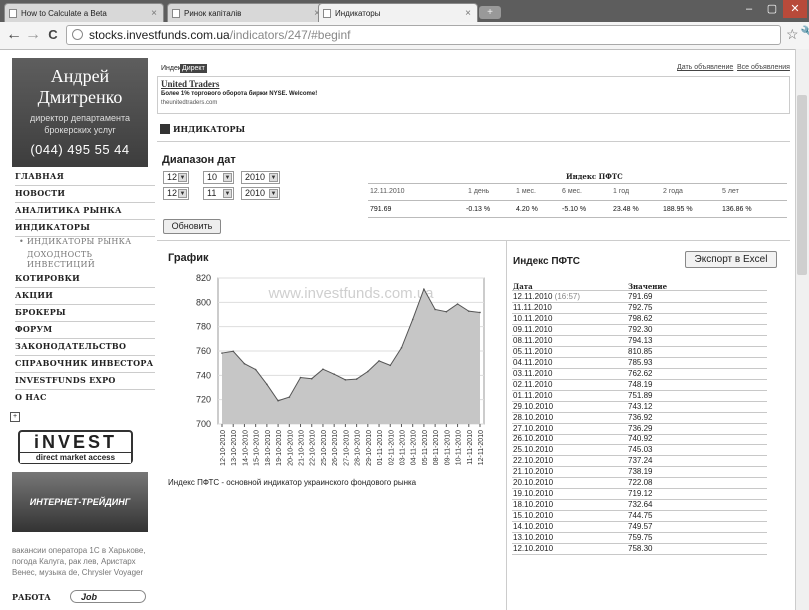 The width and height of the screenshot is (809, 610). I want to click on index-table-title: Индекс ПФТС, so click(594, 176).